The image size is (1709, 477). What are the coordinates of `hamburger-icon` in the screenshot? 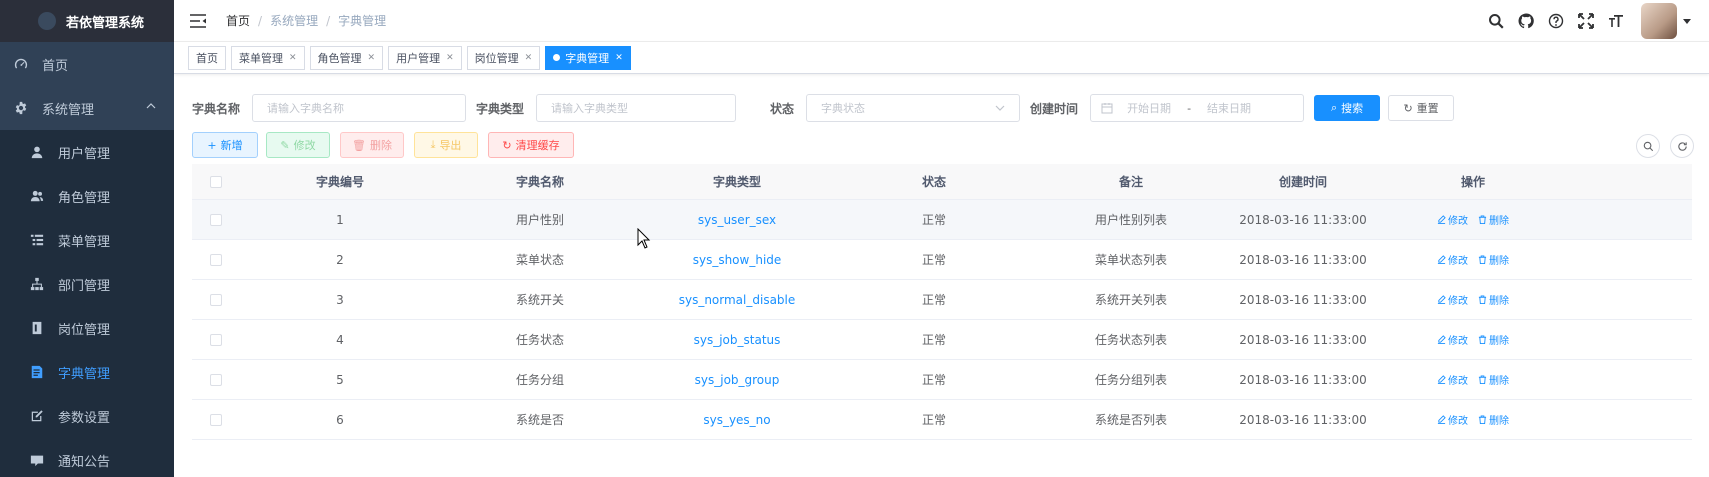 It's located at (198, 20).